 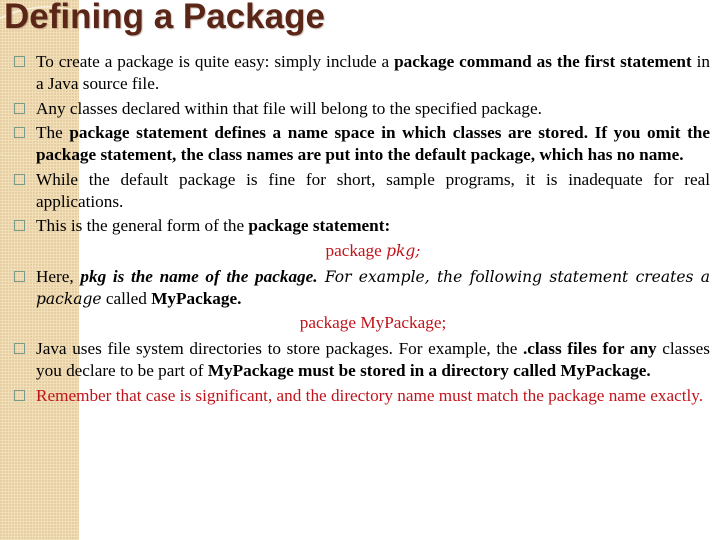 What do you see at coordinates (53, 132) in the screenshot?
I see `bullet-text: The` at bounding box center [53, 132].